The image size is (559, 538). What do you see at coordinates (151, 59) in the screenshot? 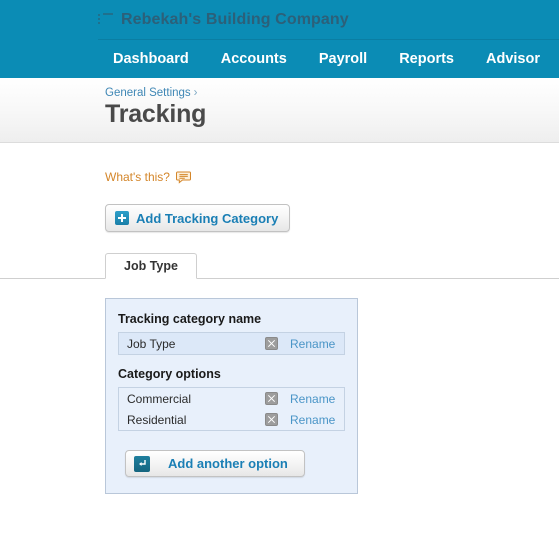
I see `nav-item-dashboard: Dashboard` at bounding box center [151, 59].